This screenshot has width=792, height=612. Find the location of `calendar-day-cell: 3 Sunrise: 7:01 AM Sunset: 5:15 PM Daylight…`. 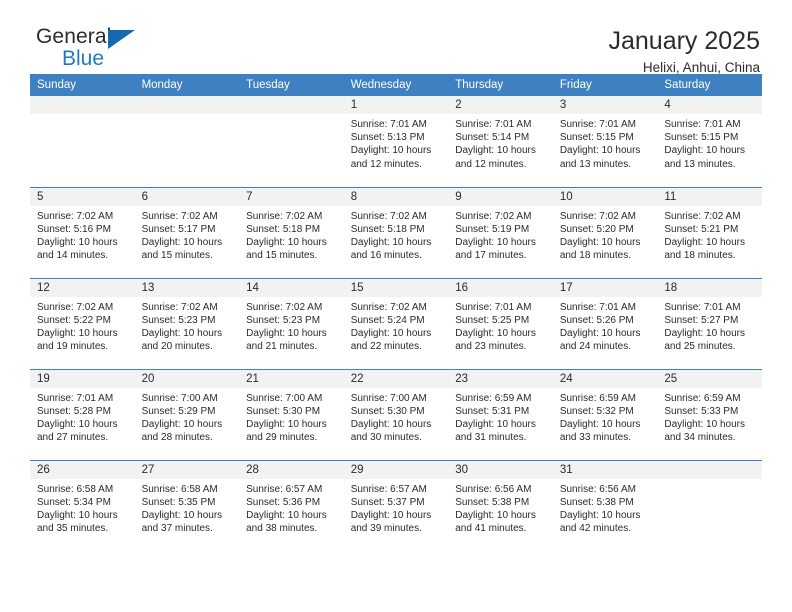

calendar-day-cell: 3 Sunrise: 7:01 AM Sunset: 5:15 PM Daylight… is located at coordinates (605, 141).